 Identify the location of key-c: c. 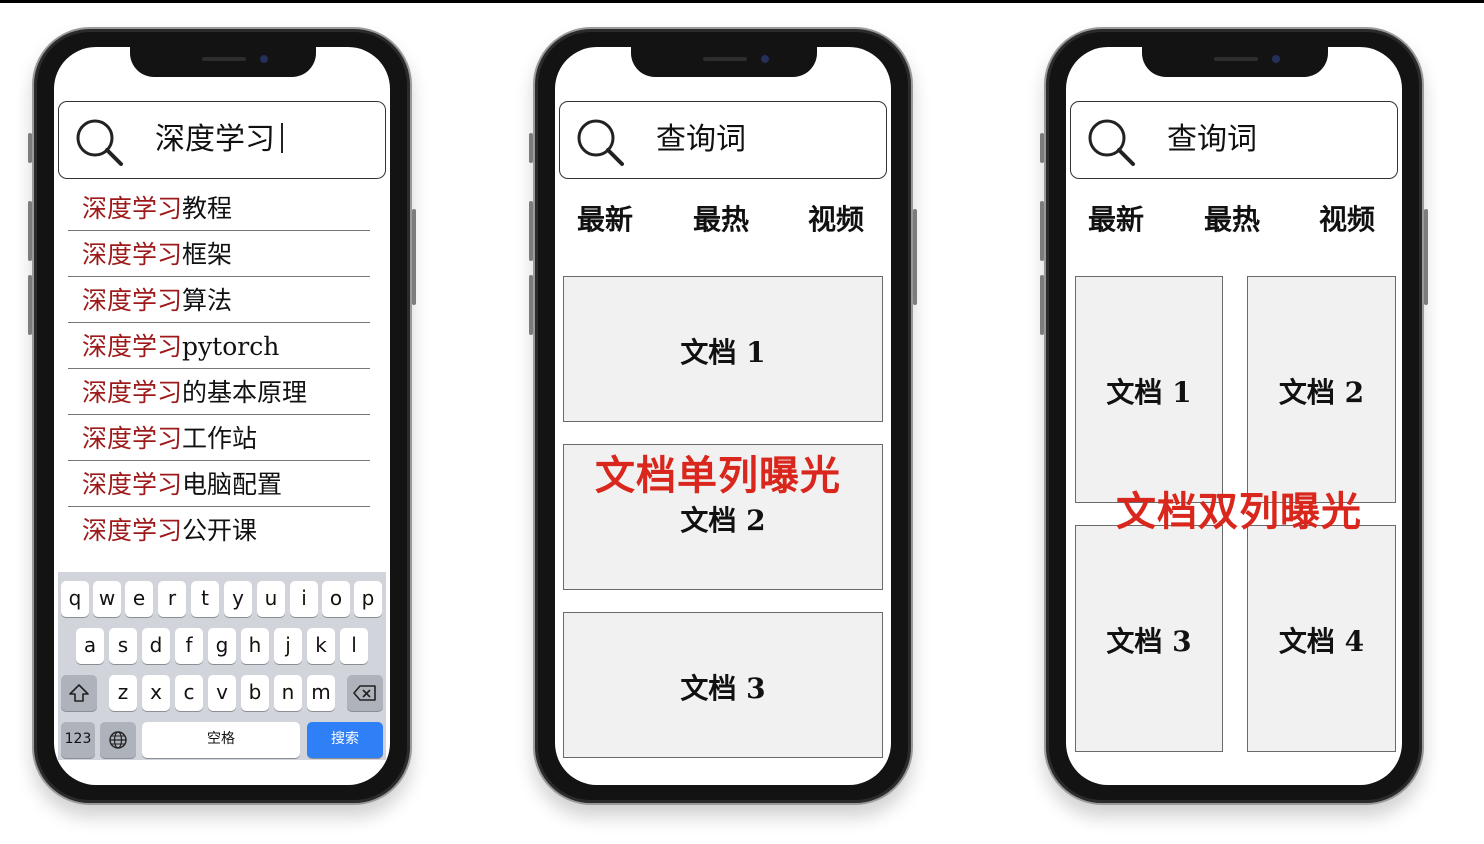
(189, 693).